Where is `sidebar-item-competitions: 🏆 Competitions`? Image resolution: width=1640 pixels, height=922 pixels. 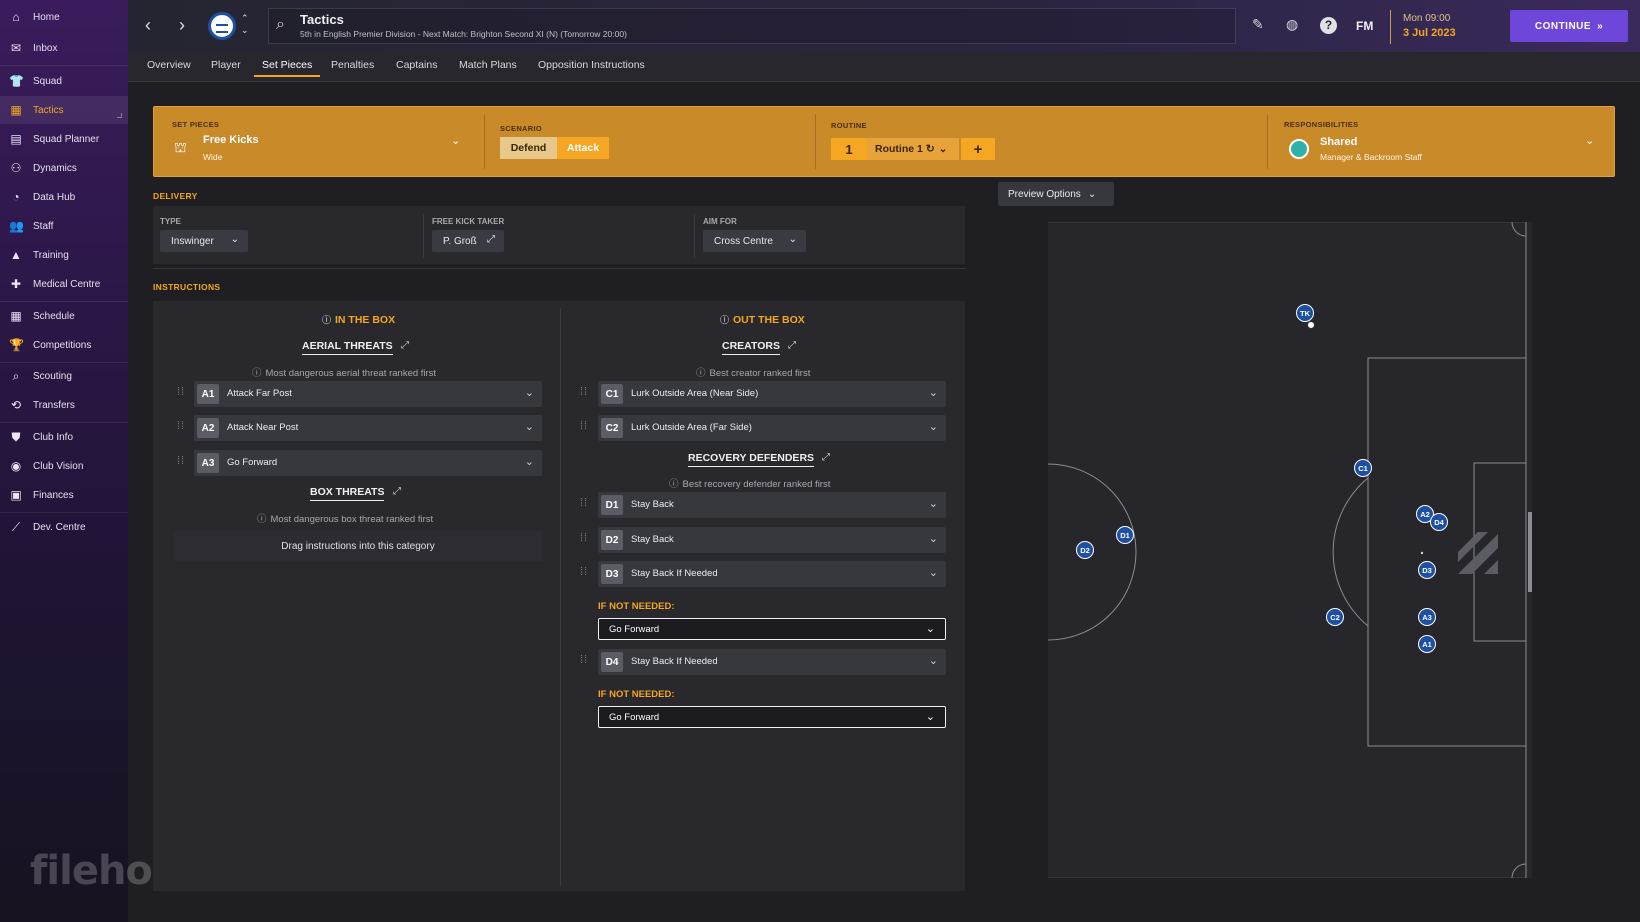
sidebar-item-competitions: 🏆 Competitions is located at coordinates (64, 345).